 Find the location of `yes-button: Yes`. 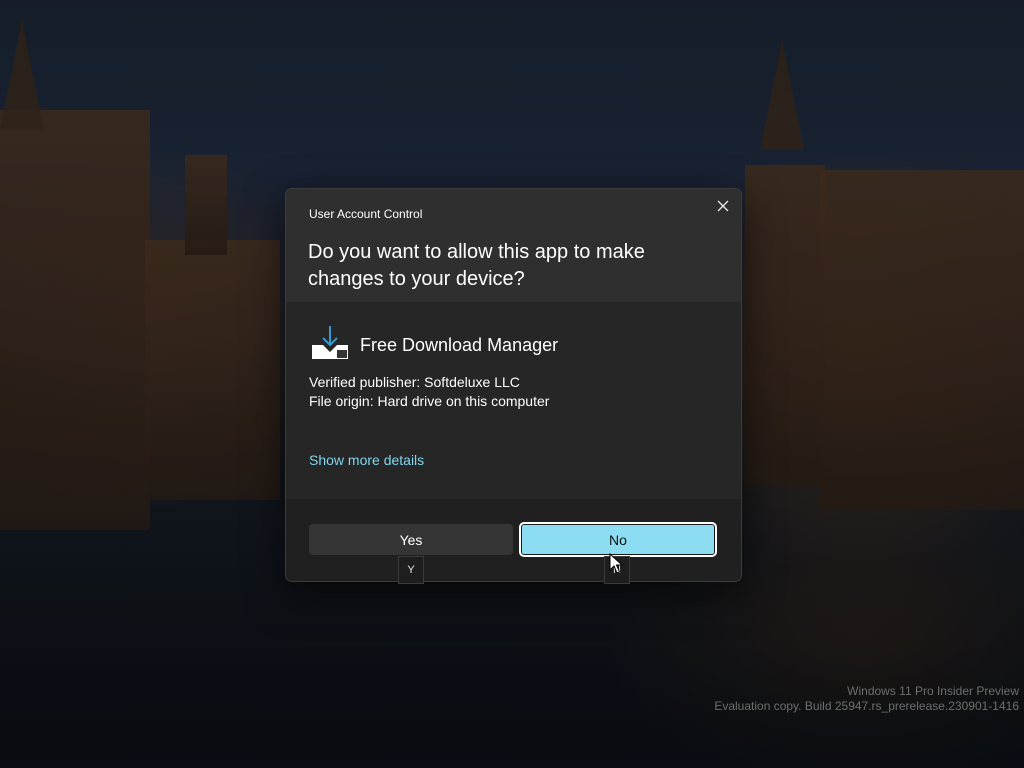

yes-button: Yes is located at coordinates (411, 539).